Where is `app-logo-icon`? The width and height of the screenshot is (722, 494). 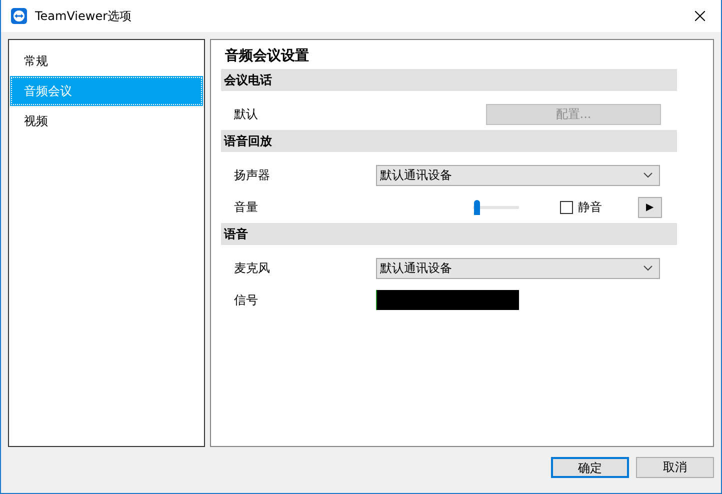
app-logo-icon is located at coordinates (19, 16).